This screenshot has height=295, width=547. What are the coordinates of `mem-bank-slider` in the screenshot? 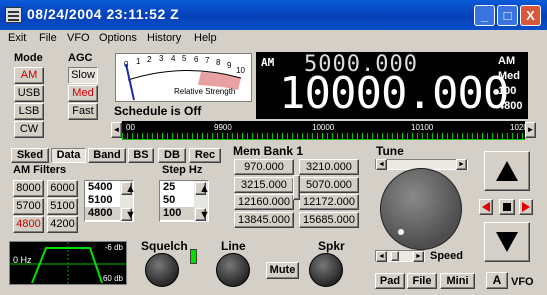 It's located at (296, 187).